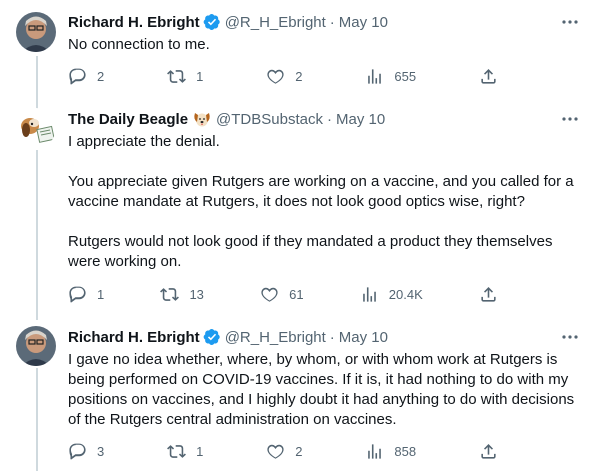  I want to click on reply-count: 2, so click(101, 76).